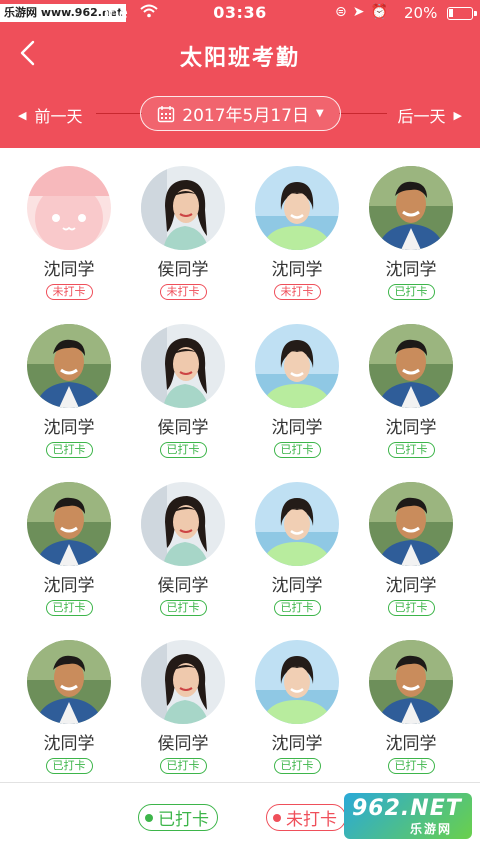  I want to click on battery-fill, so click(451, 13).